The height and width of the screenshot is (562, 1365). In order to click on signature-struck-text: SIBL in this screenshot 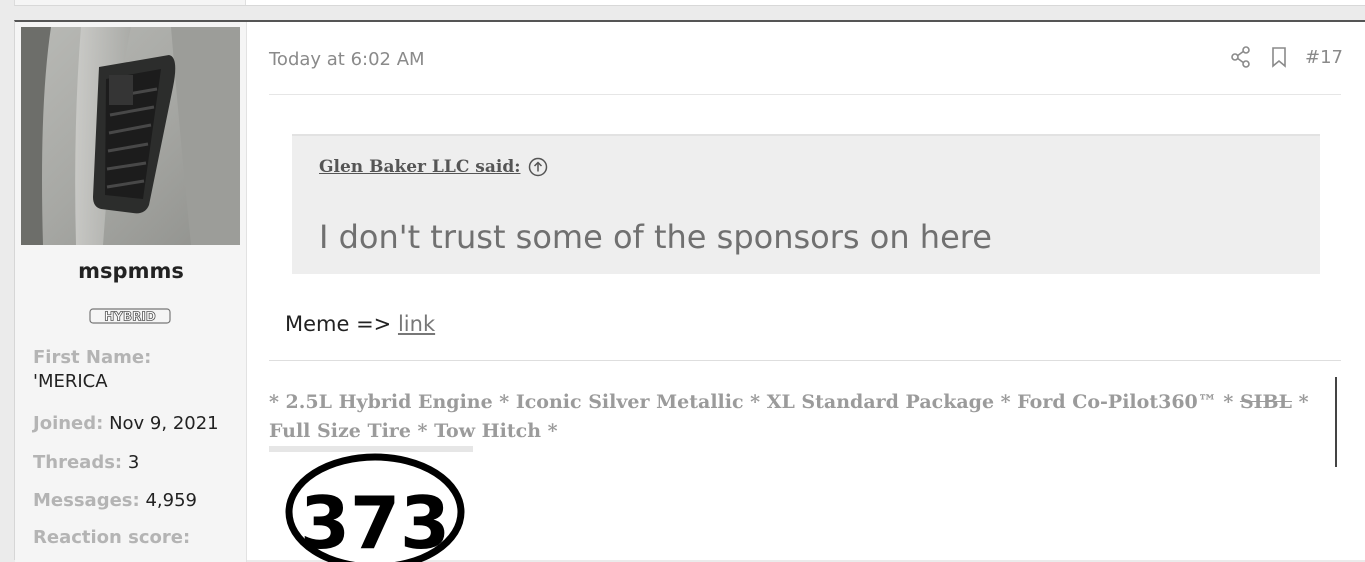, I will do `click(1265, 402)`.